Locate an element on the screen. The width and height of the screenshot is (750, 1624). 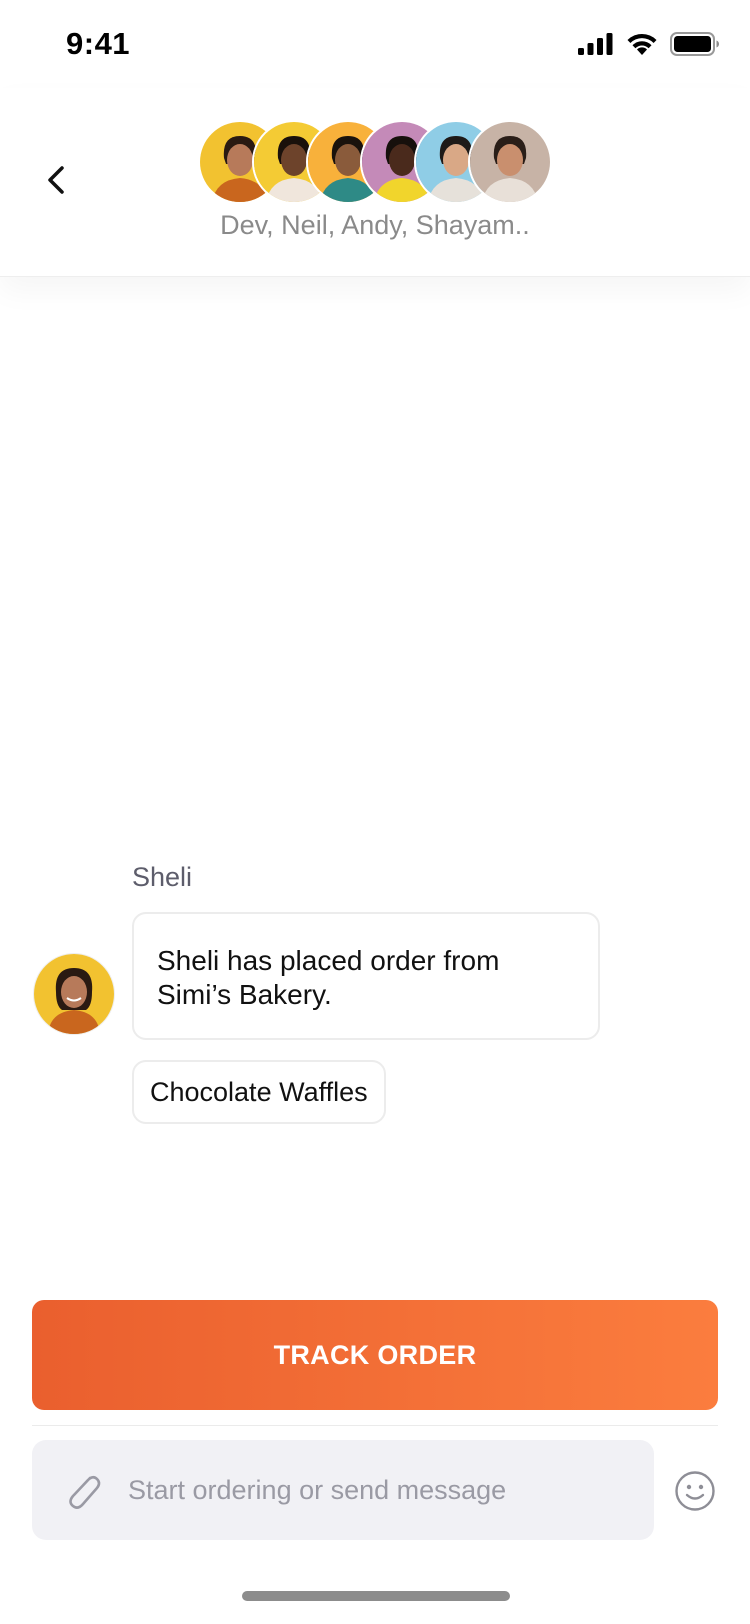
chat-header: Dev, Neil, Andy, Shayam.. is located at coordinates (375, 182).